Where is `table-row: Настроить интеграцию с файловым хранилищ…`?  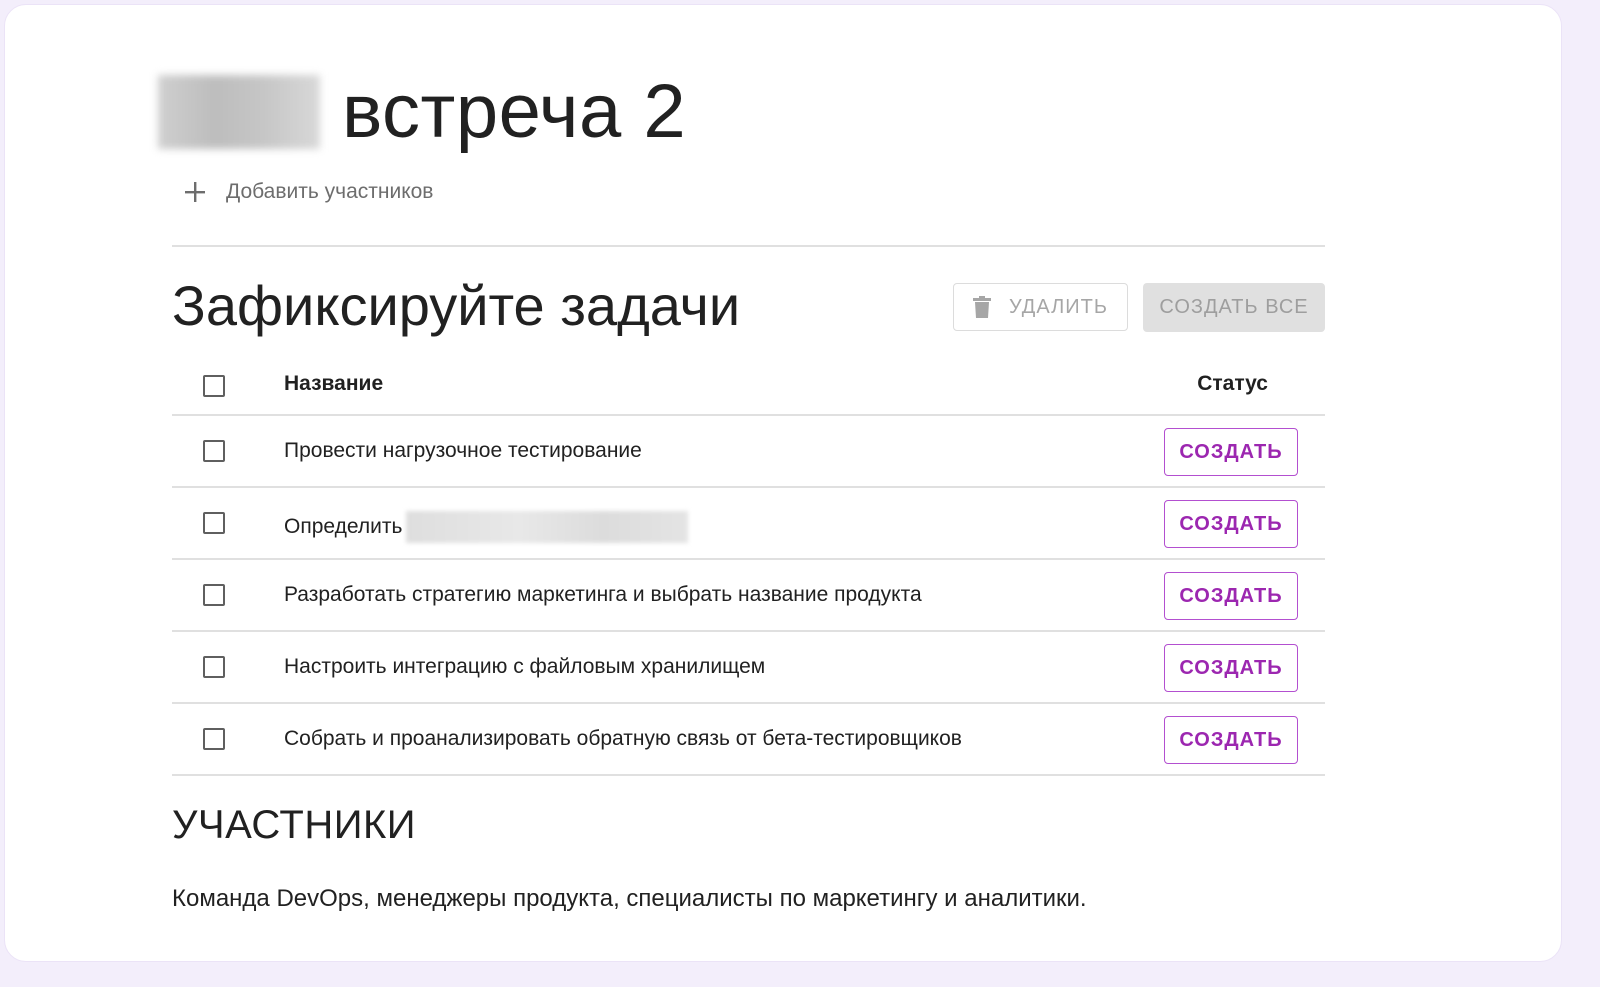
table-row: Настроить интеграцию с файловым хранилищ… is located at coordinates (748, 668).